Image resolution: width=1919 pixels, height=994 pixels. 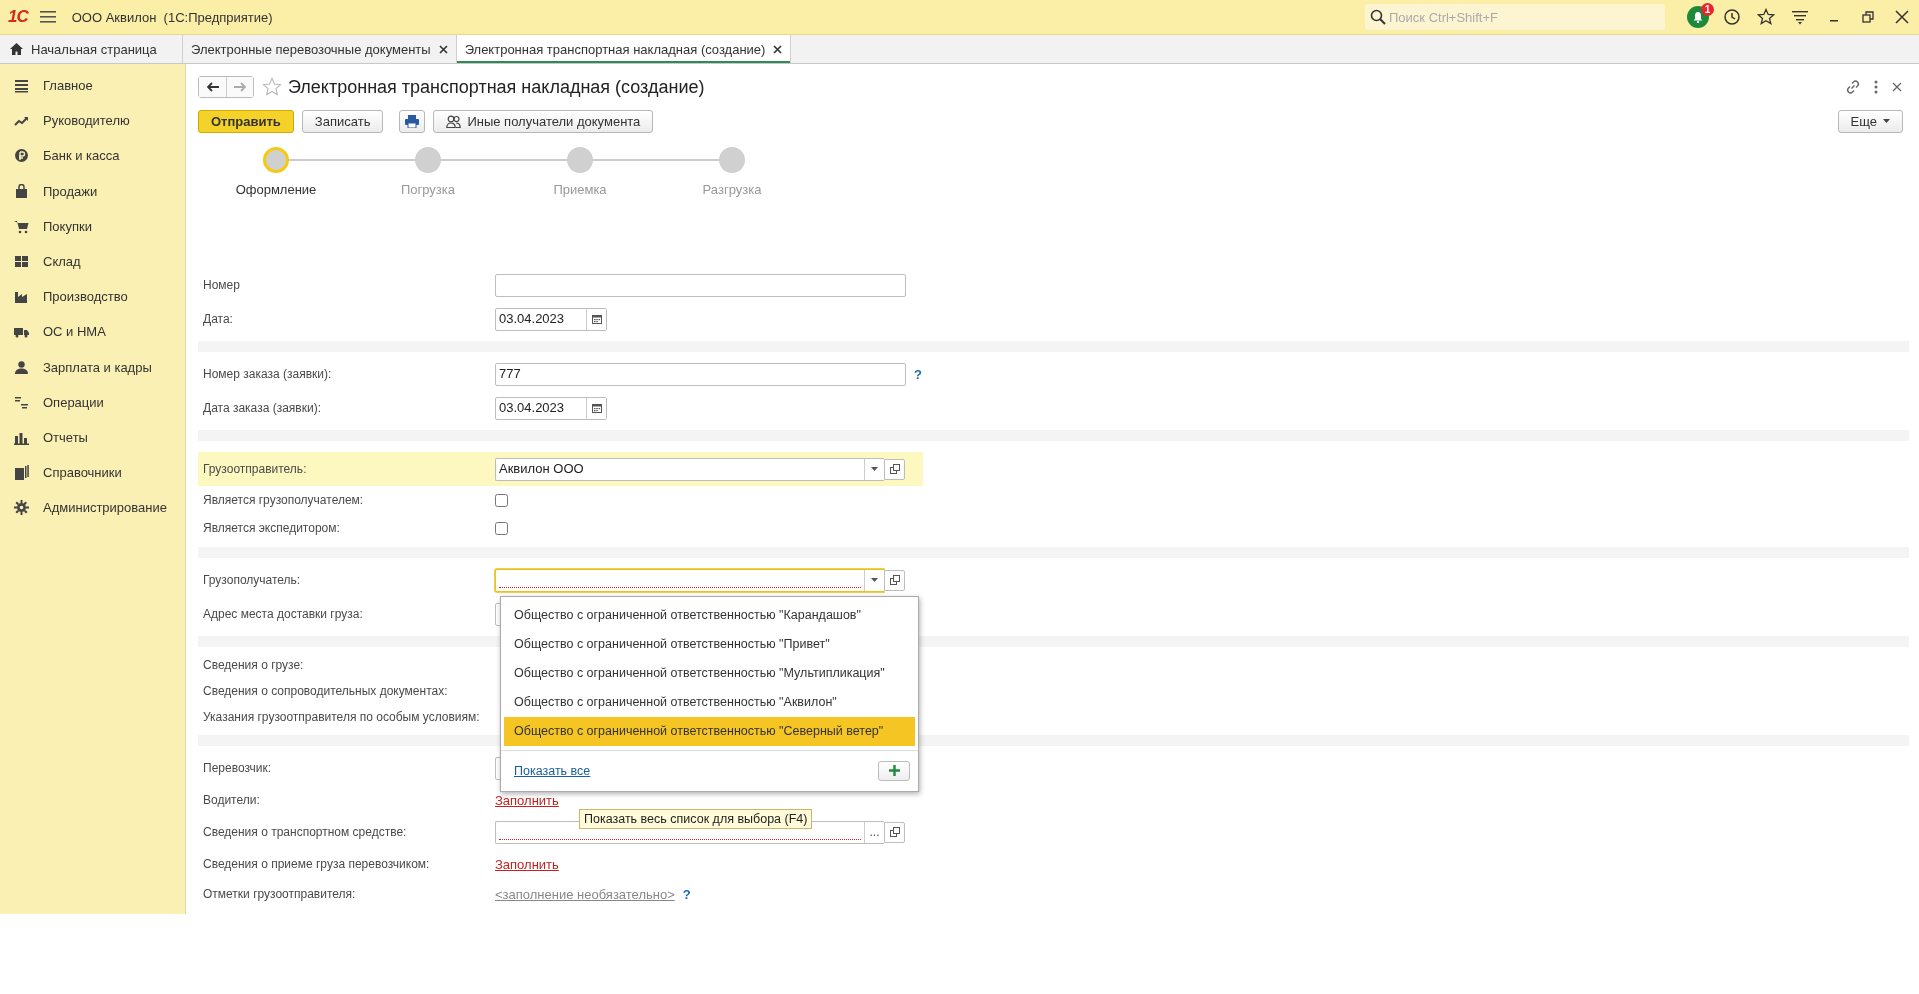 What do you see at coordinates (342, 717) in the screenshot?
I see `field-label: Указания грузоотправителя по особым условиям:` at bounding box center [342, 717].